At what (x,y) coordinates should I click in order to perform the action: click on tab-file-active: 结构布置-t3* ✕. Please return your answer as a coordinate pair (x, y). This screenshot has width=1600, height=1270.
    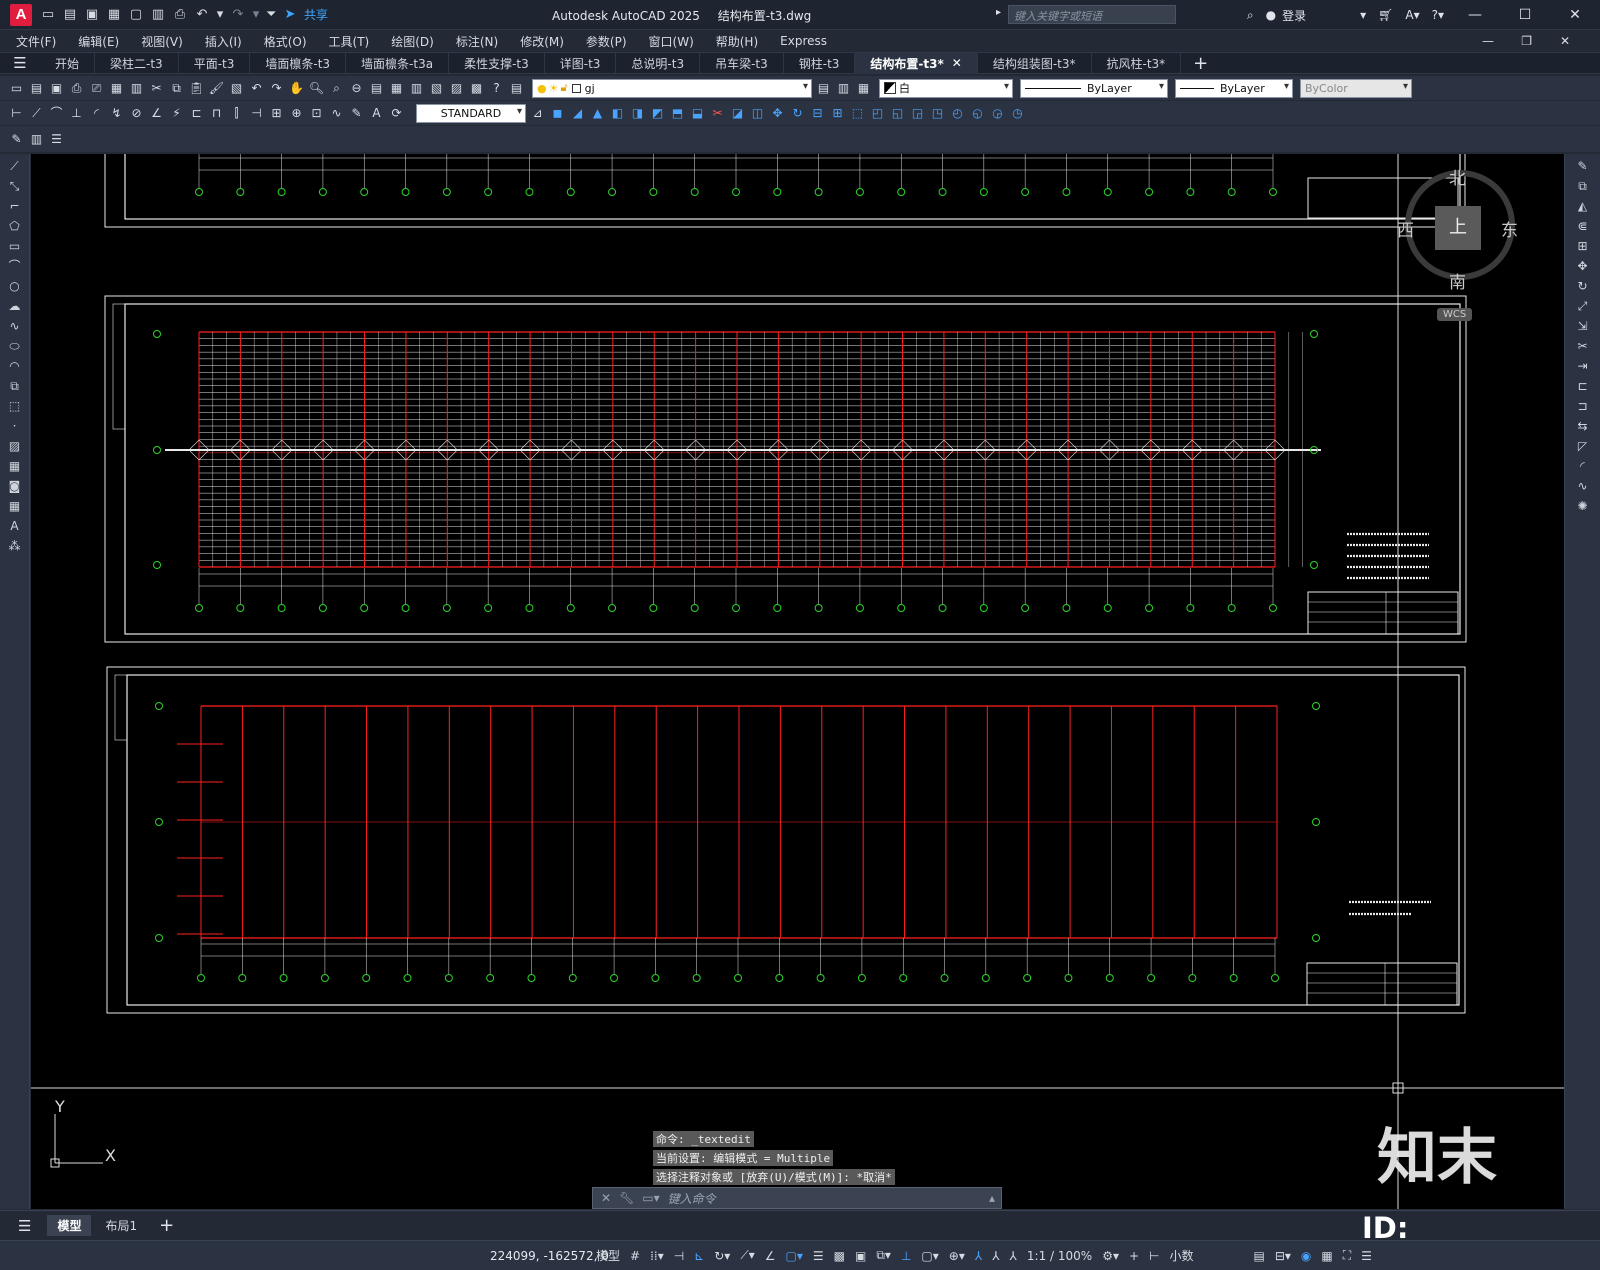
    Looking at the image, I should click on (916, 63).